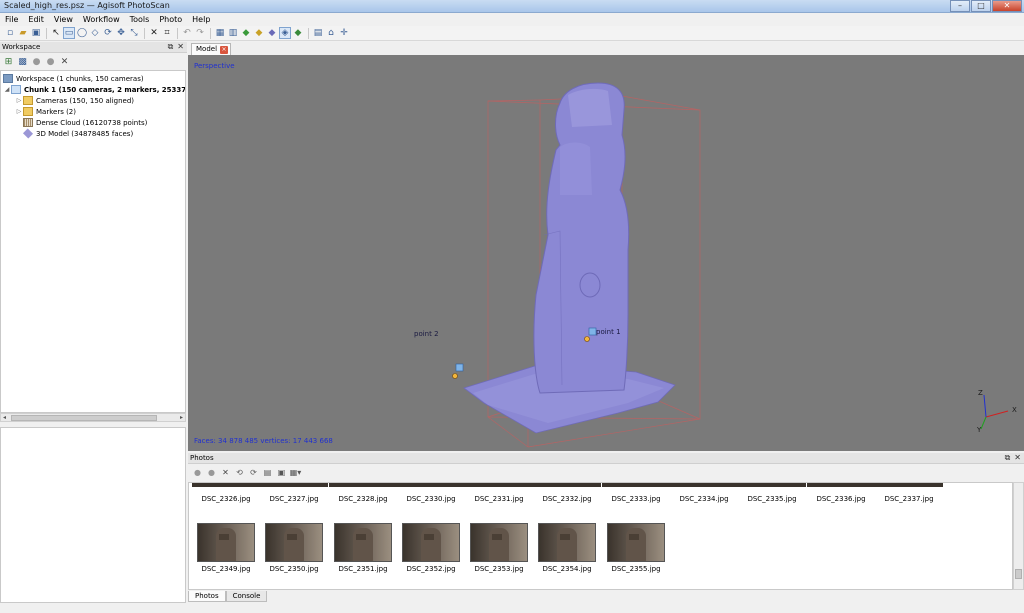 This screenshot has width=1024, height=613. What do you see at coordinates (56, 33) in the screenshot?
I see `pointer-icon: ↖` at bounding box center [56, 33].